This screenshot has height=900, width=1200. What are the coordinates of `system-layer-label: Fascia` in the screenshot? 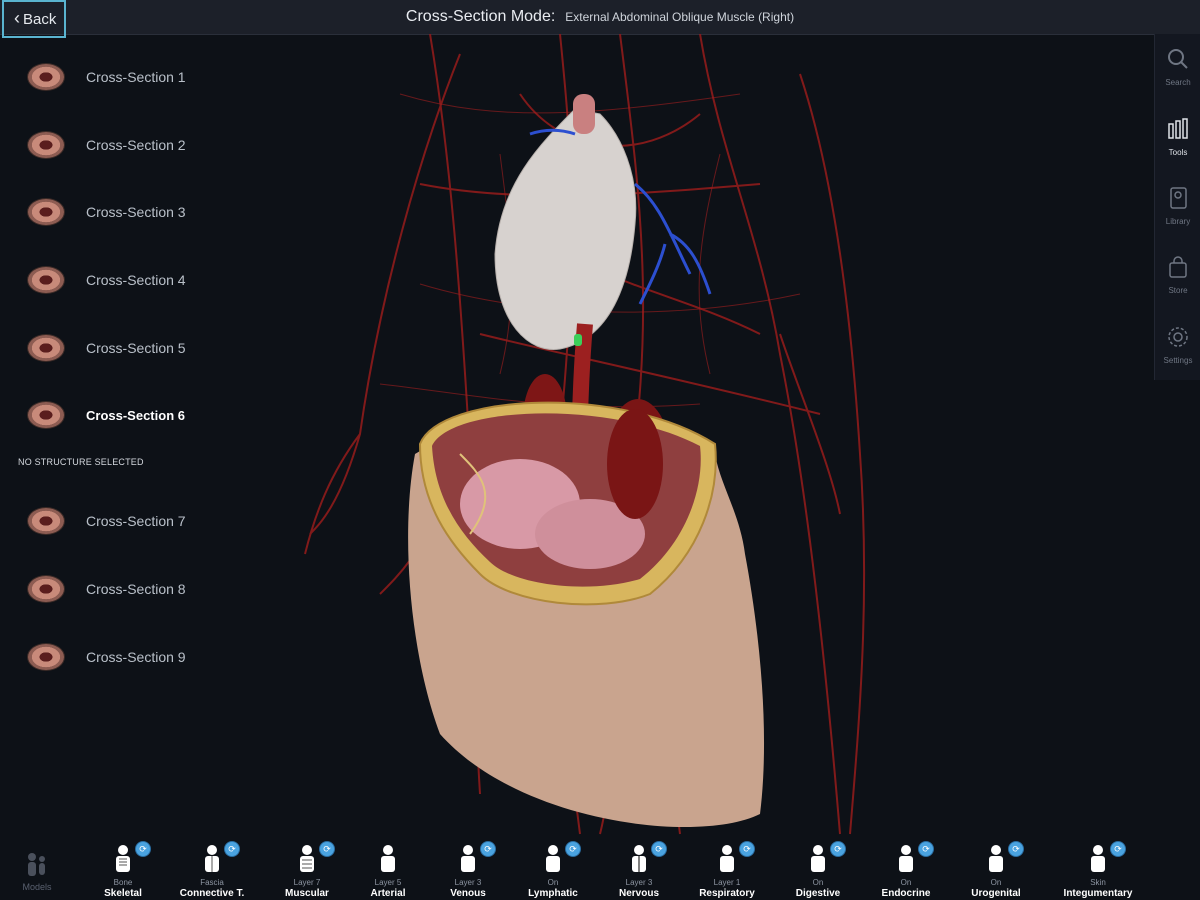 It's located at (212, 882).